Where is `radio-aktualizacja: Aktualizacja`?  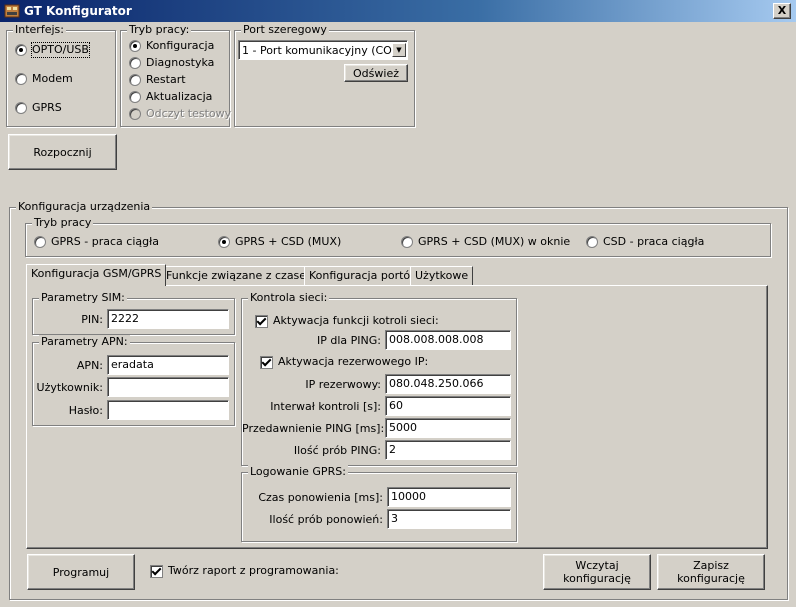
radio-aktualizacja: Aktualizacja is located at coordinates (170, 97).